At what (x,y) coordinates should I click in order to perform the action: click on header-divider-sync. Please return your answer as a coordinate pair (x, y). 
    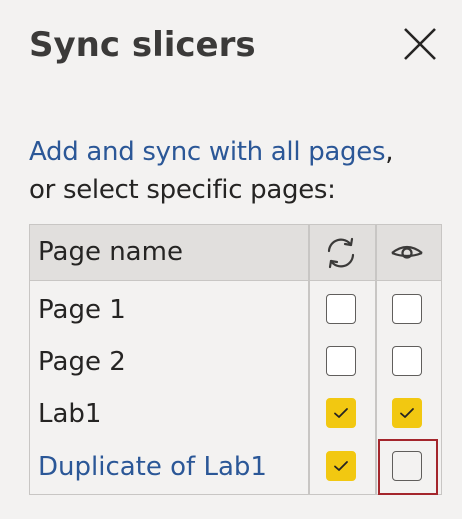
    Looking at the image, I should click on (309, 252).